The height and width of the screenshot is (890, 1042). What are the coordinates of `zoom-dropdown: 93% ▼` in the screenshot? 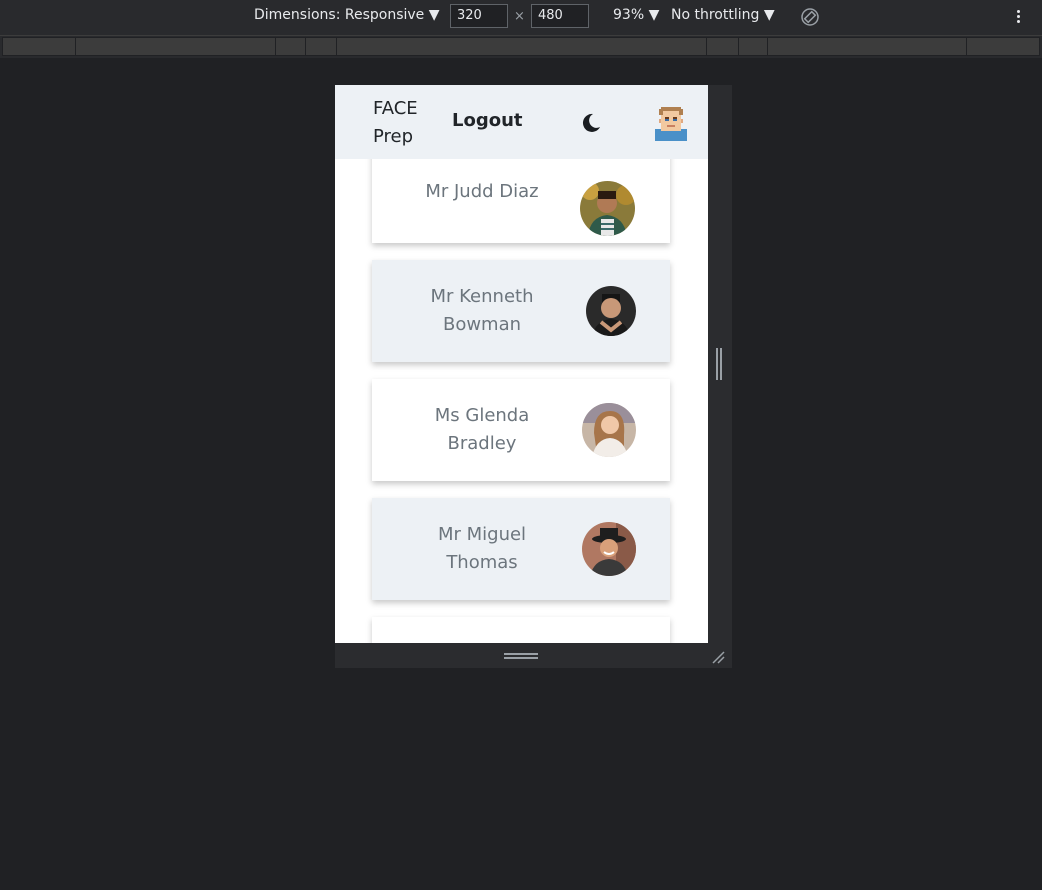 It's located at (636, 15).